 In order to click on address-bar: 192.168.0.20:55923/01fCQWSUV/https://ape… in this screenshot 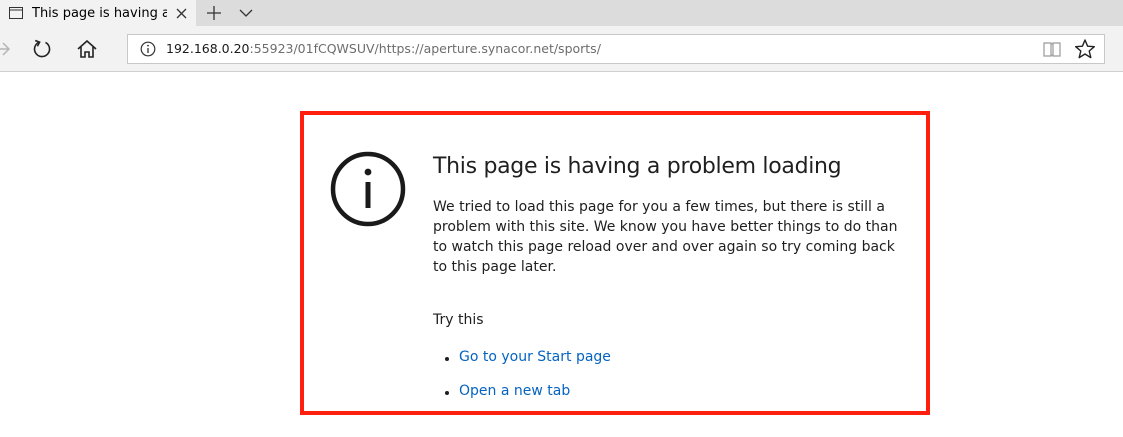, I will do `click(616, 49)`.